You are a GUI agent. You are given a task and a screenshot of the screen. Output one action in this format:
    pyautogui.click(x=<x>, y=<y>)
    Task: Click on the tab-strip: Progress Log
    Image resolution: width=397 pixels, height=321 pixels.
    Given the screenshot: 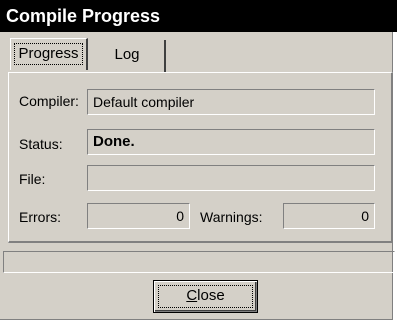 What is the action you would take?
    pyautogui.click(x=196, y=53)
    